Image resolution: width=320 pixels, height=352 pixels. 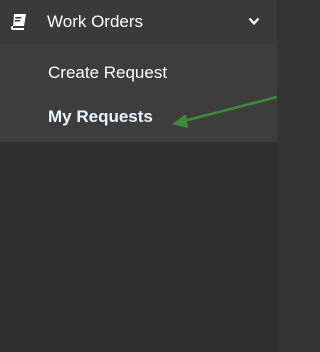 I want to click on work-orders-menu-header: Work Orders, so click(x=138, y=22).